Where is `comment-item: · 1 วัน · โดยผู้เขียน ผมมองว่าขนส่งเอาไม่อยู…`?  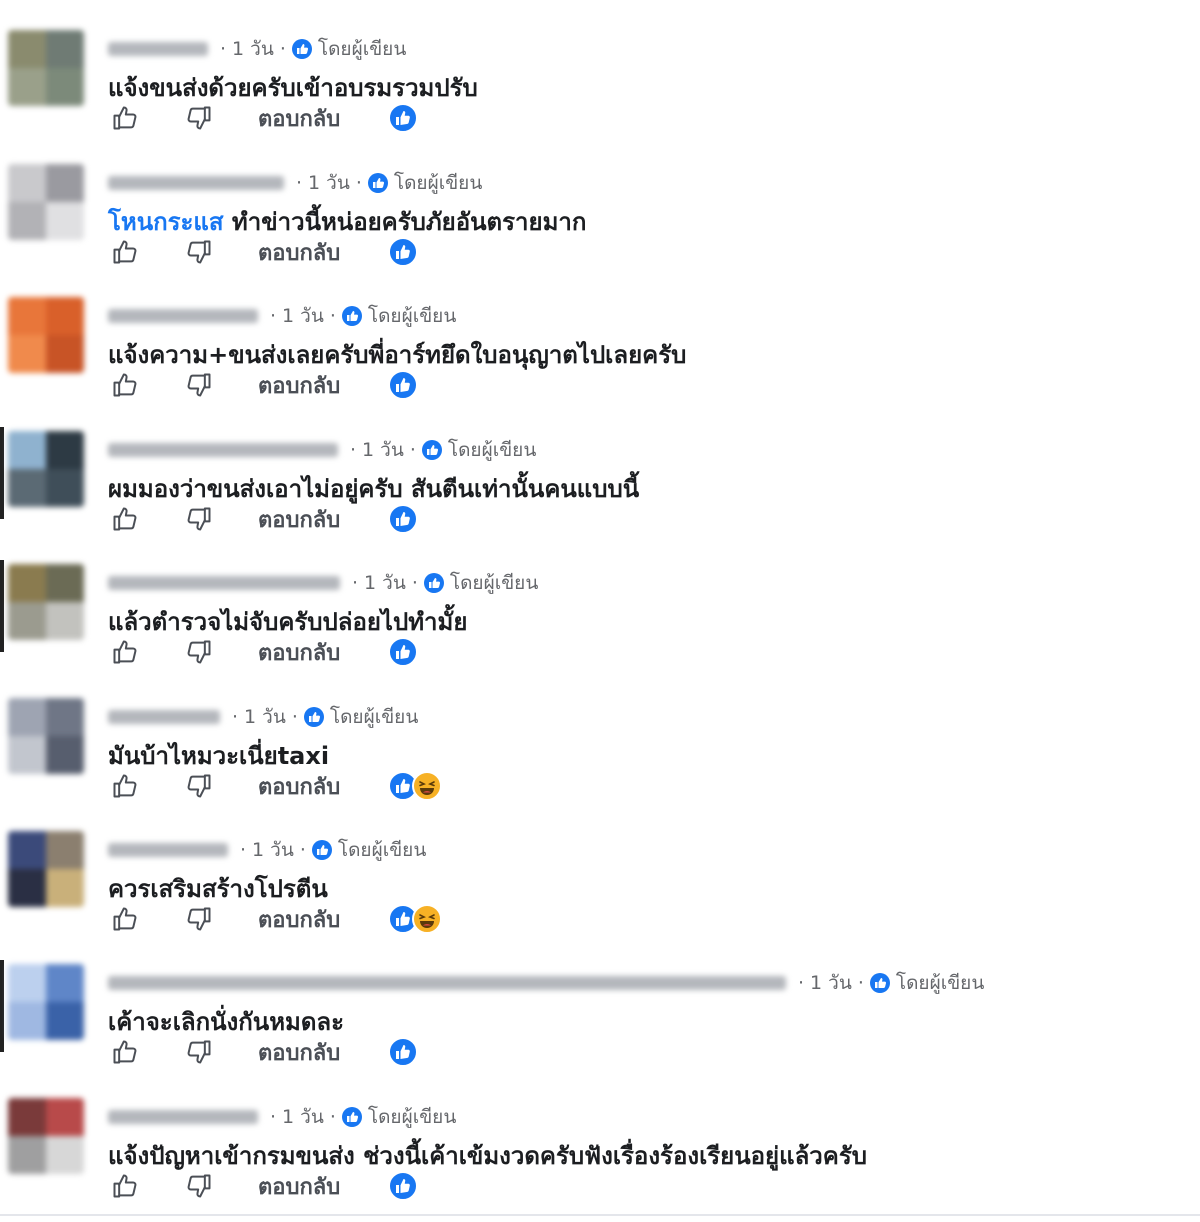
comment-item: · 1 วัน · โดยผู้เขียน ผมมองว่าขนส่งเอาไม่อยู… is located at coordinates (600, 478).